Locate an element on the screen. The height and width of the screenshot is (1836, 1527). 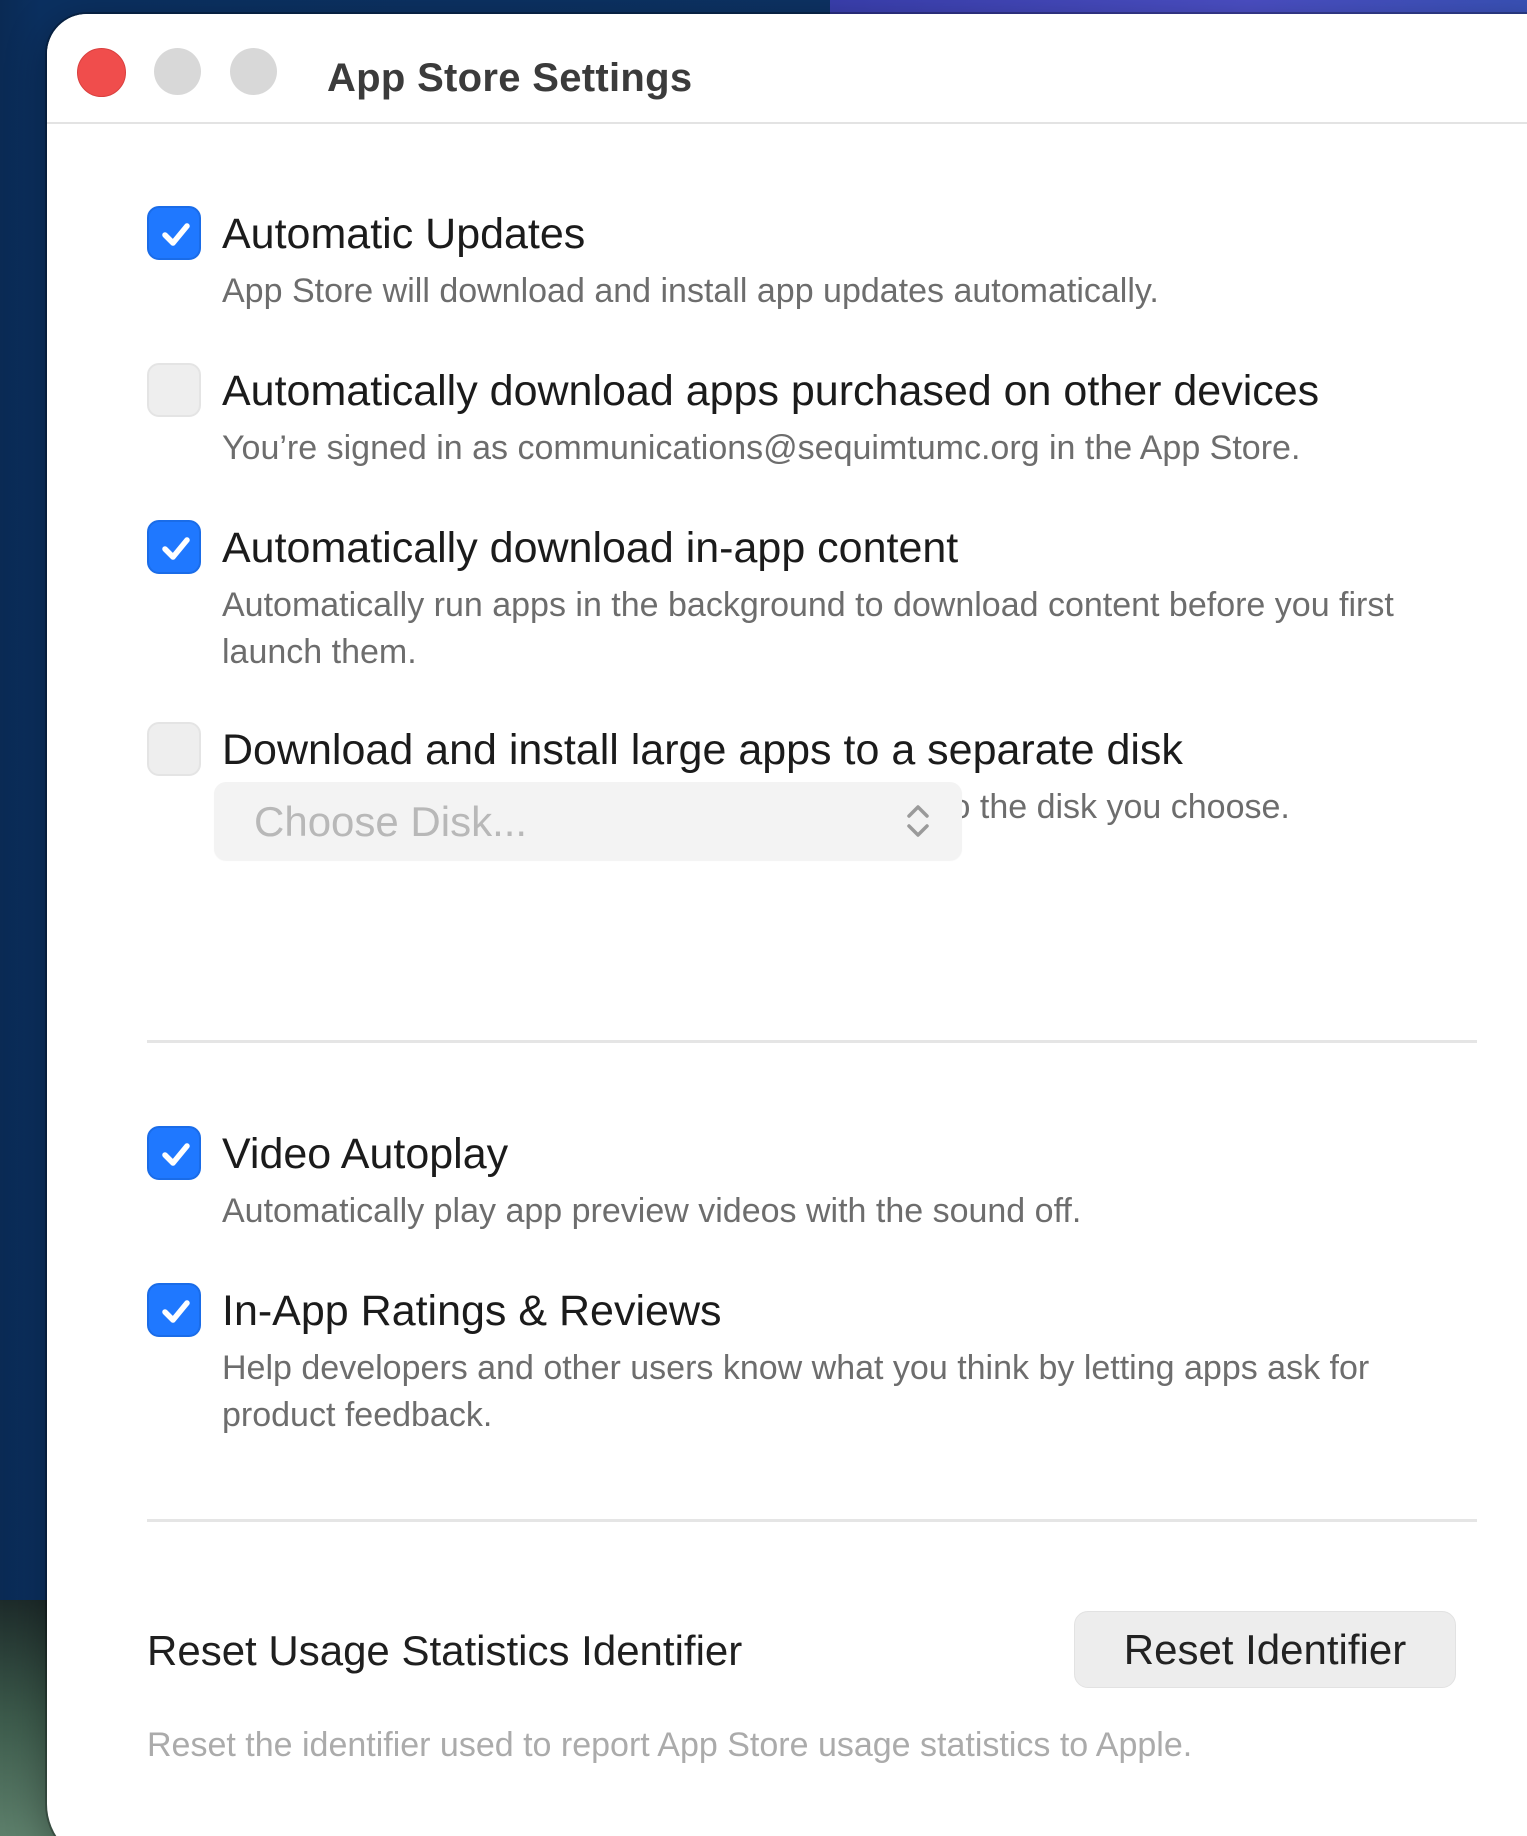
close-window-button is located at coordinates (101, 72).